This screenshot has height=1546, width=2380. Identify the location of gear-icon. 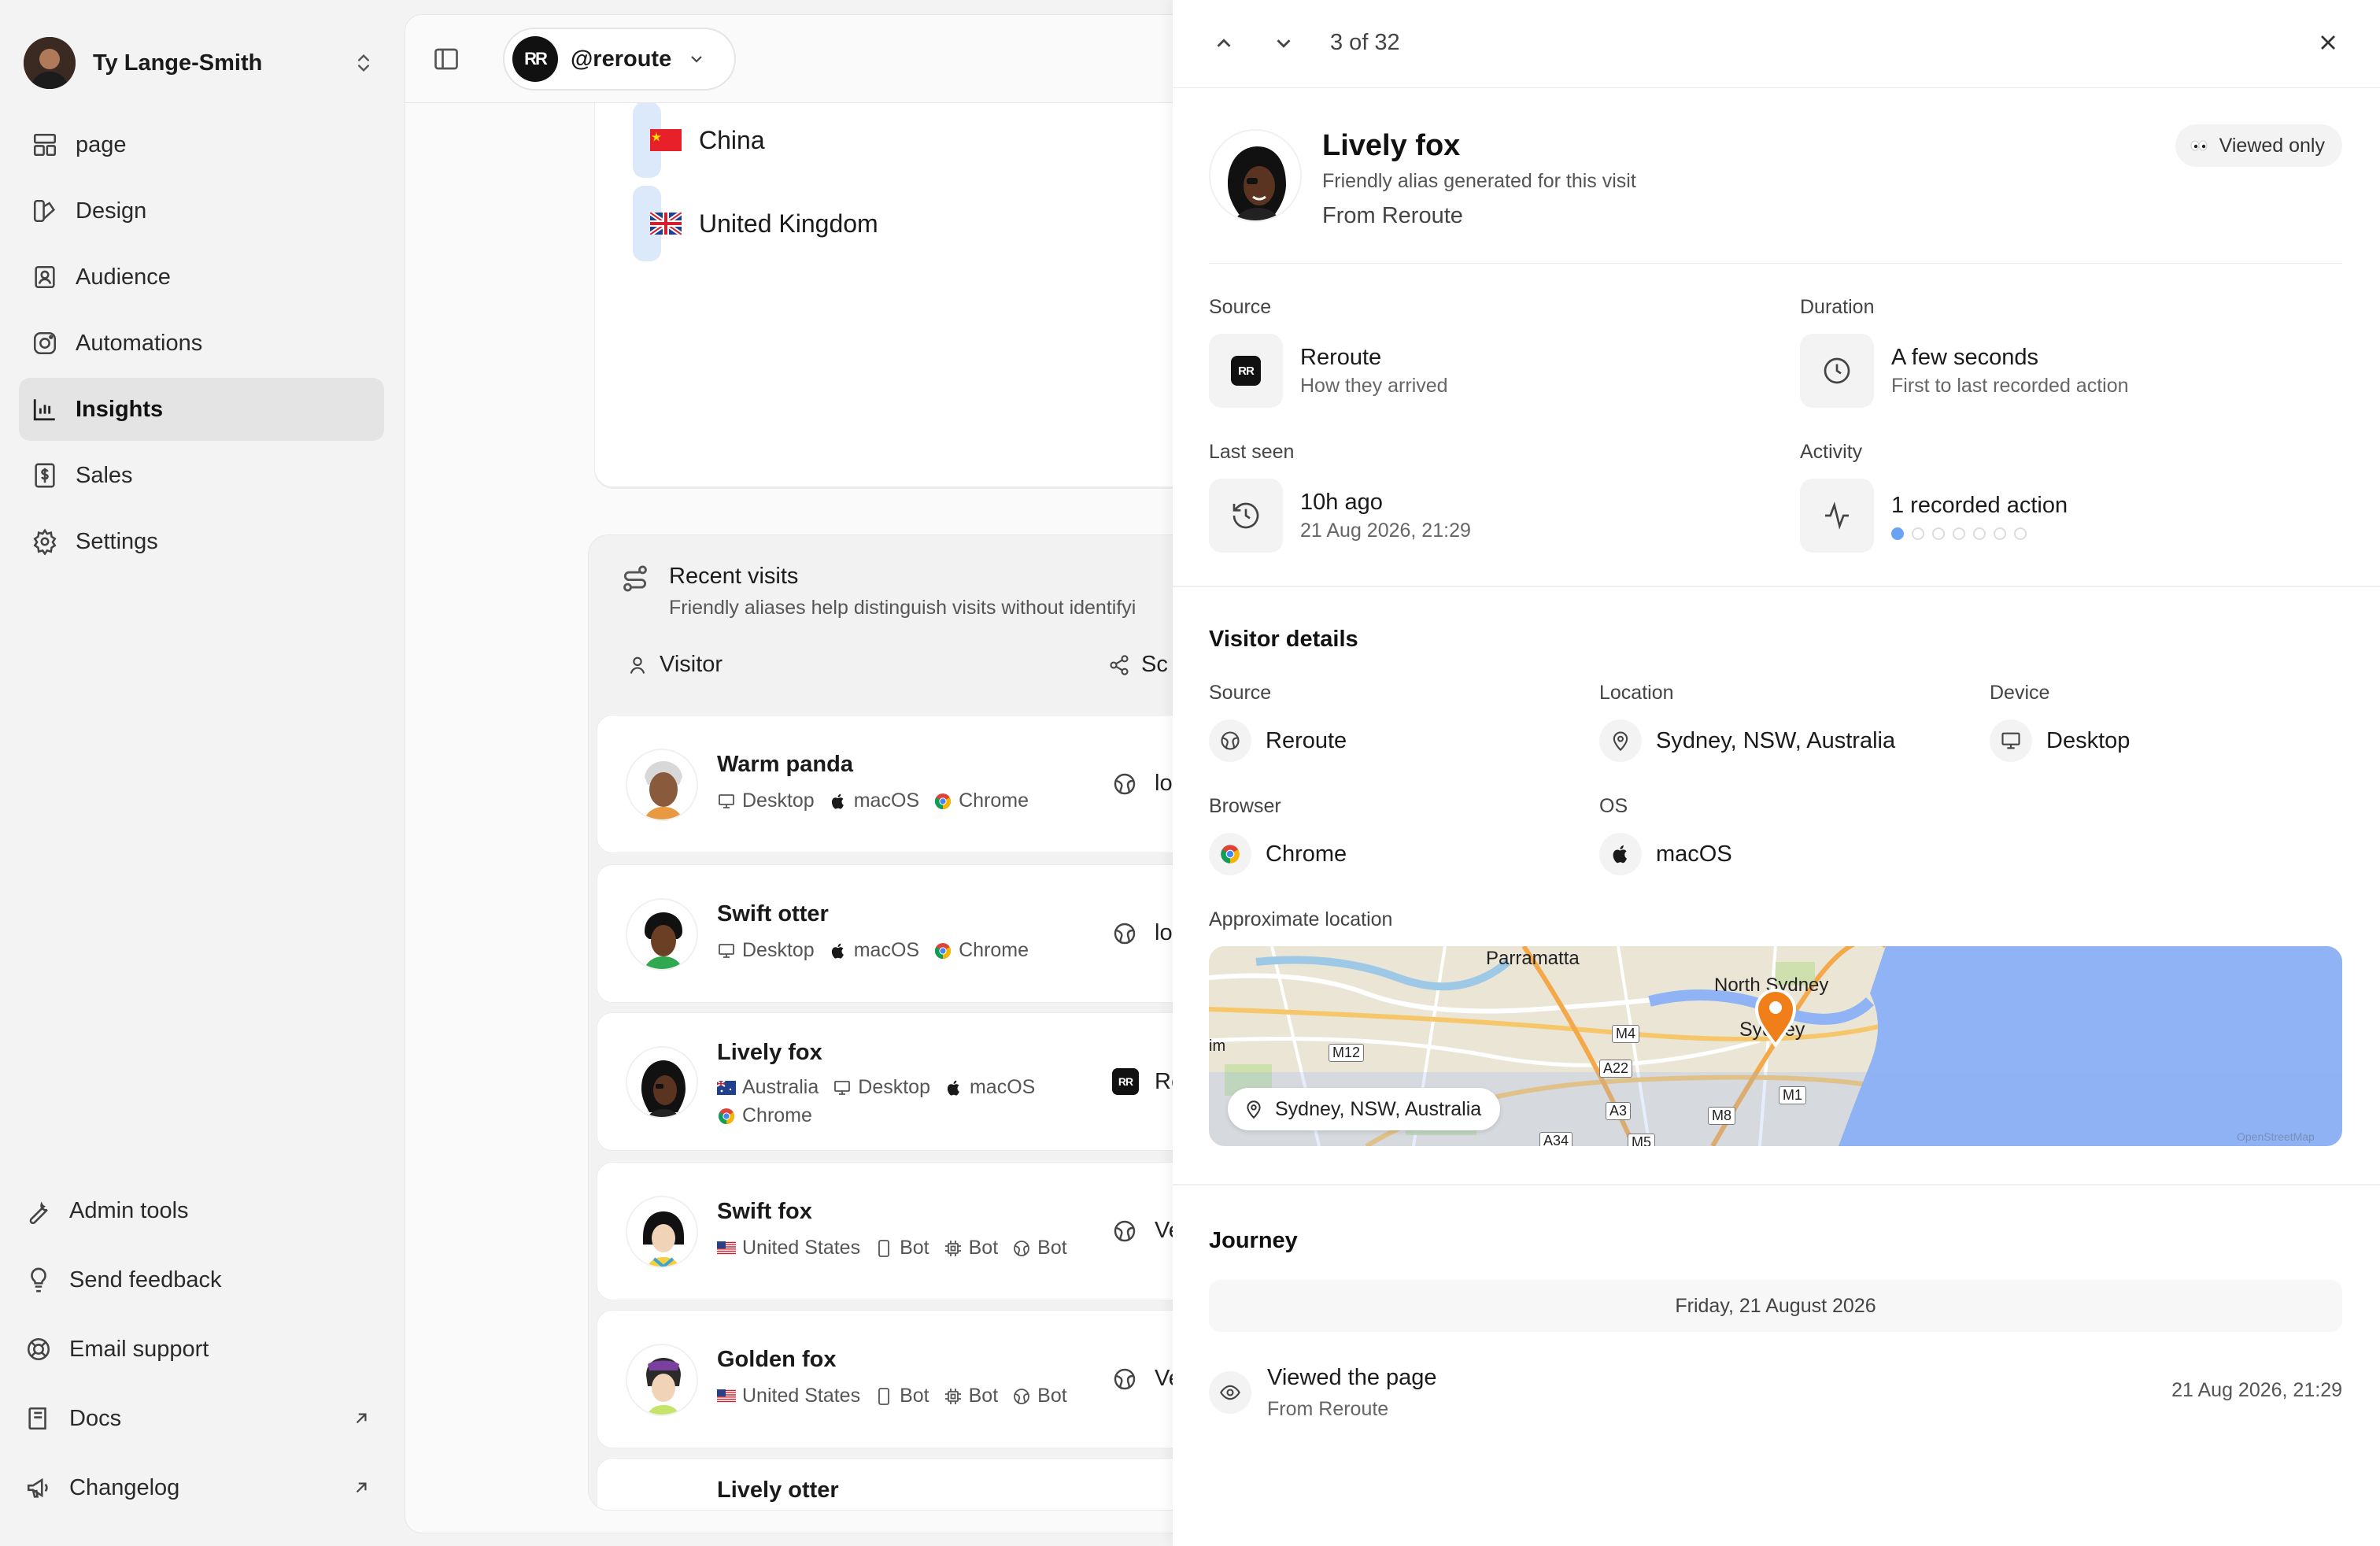
(45, 542).